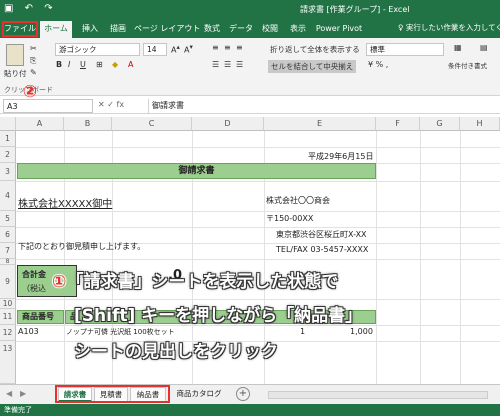 Image resolution: width=500 pixels, height=416 pixels. Describe the element at coordinates (312, 66) in the screenshot. I see `merge-center-button: セルを結合して中央揃え` at that location.